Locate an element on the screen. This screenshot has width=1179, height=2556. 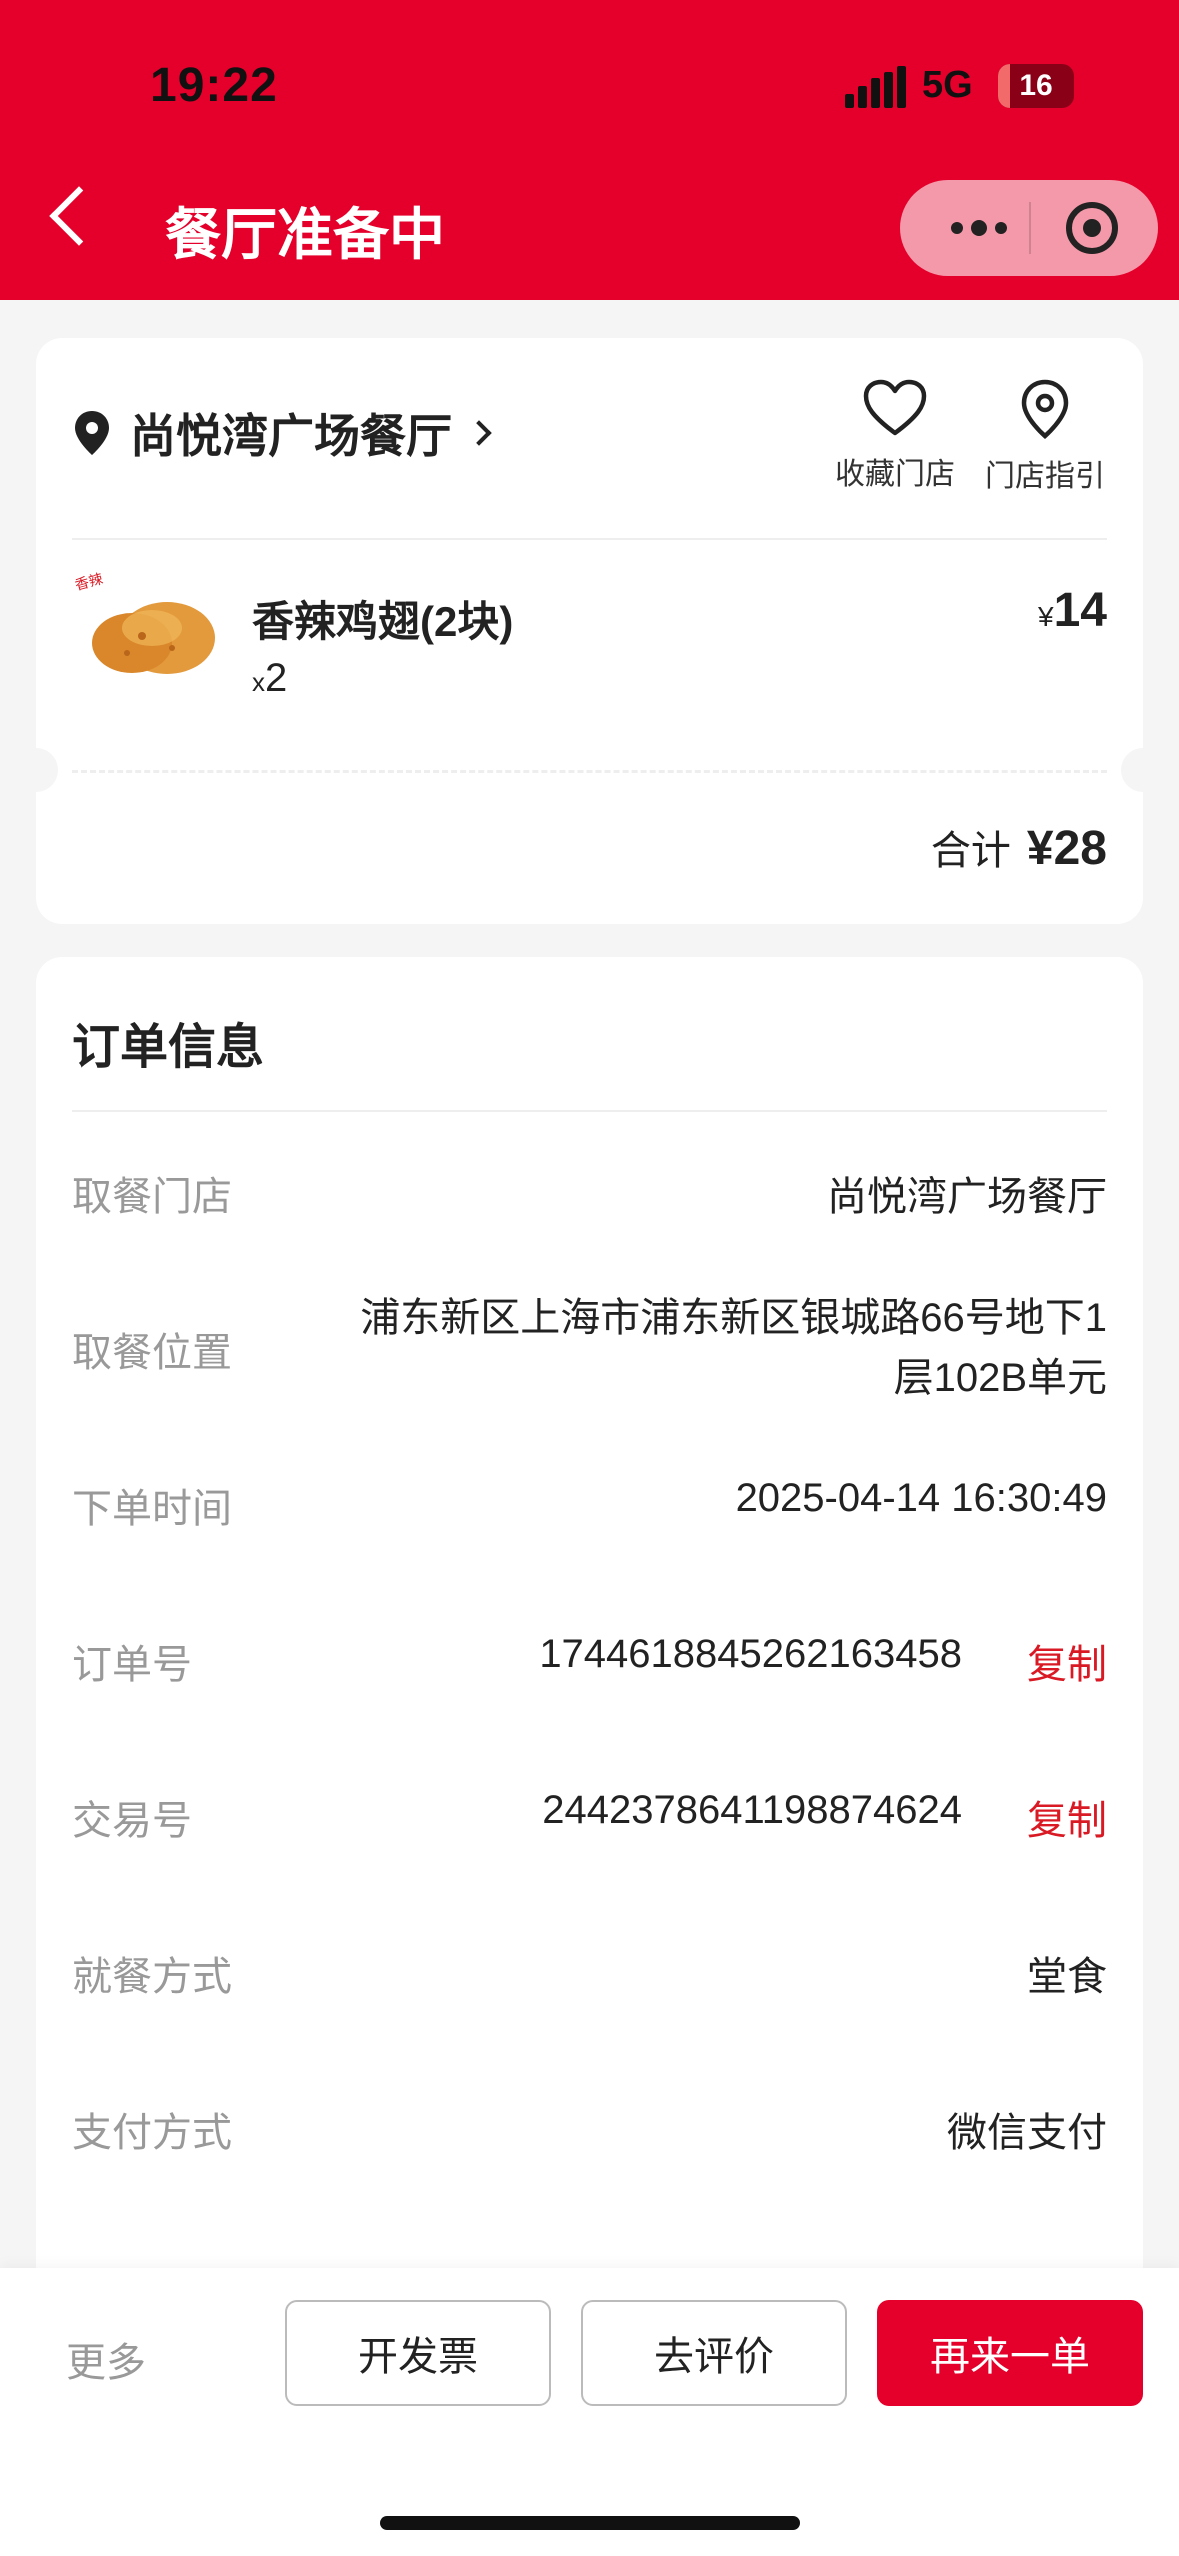
capsule-divider is located at coordinates (1030, 228).